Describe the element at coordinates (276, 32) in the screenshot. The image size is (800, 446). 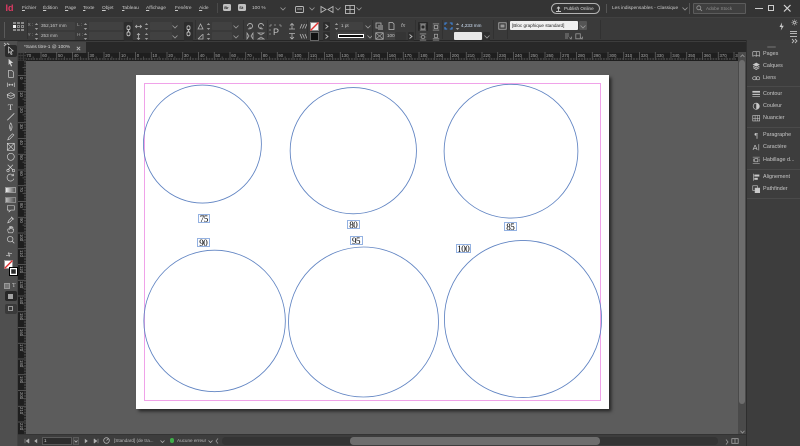
I see `svg-text: P` at that location.